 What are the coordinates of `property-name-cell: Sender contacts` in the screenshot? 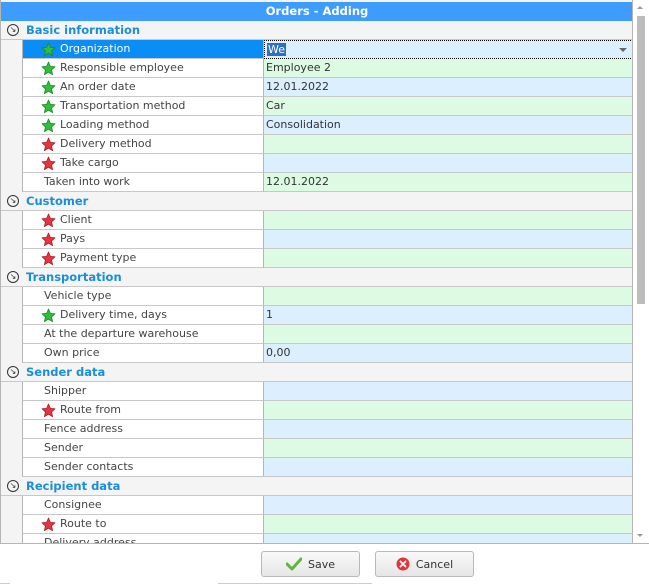 It's located at (143, 467).